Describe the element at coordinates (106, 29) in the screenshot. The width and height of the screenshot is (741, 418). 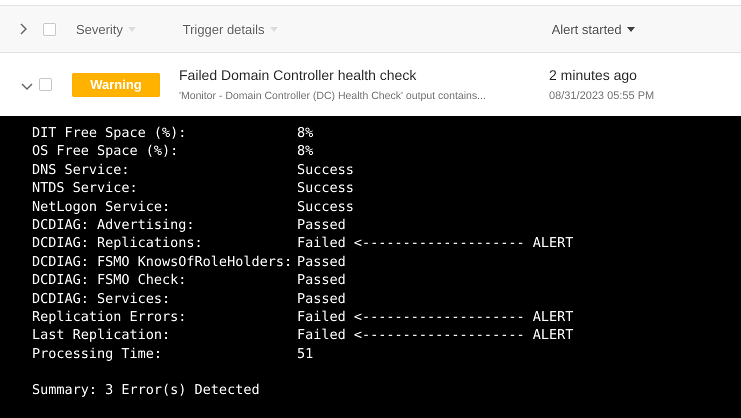
I see `column-header: Severity` at that location.